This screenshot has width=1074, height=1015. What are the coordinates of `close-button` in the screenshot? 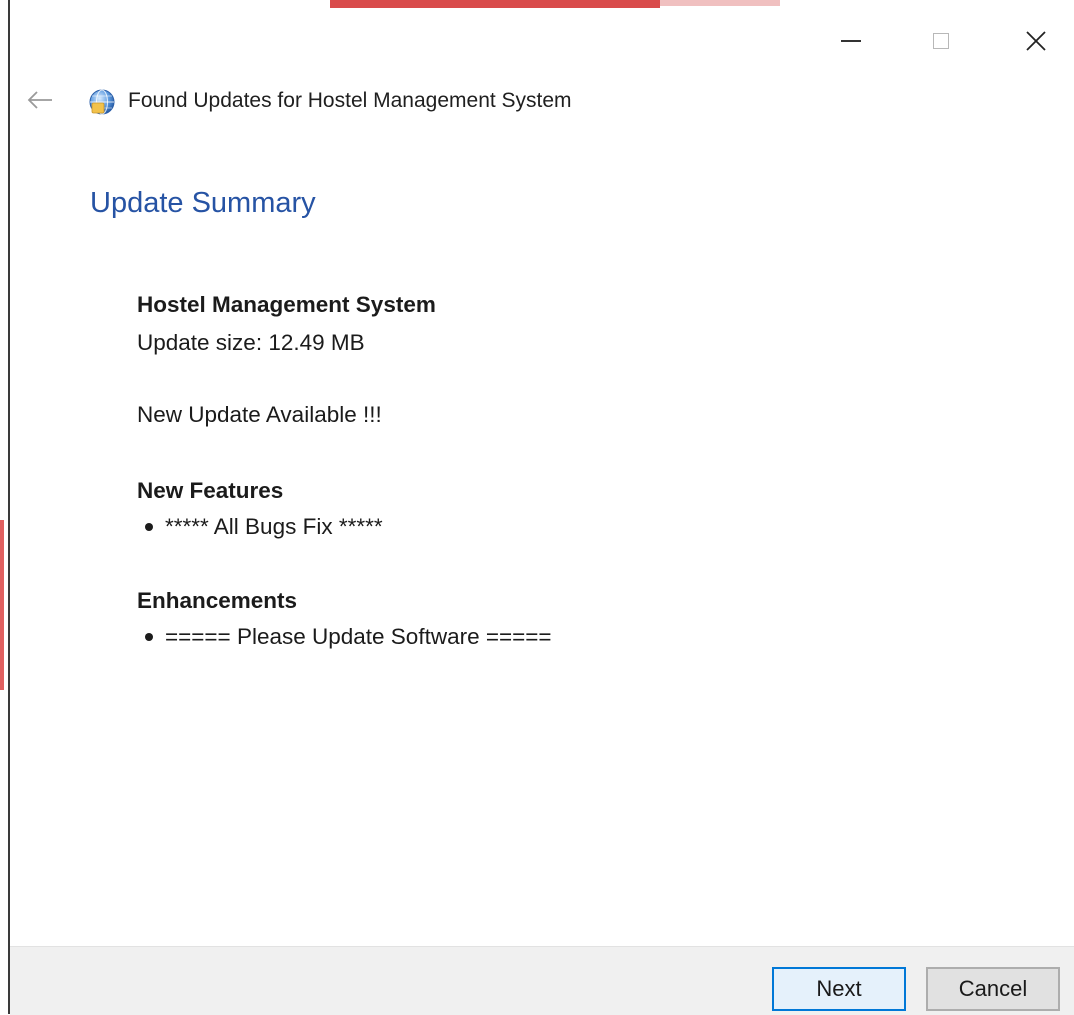 It's located at (1036, 41).